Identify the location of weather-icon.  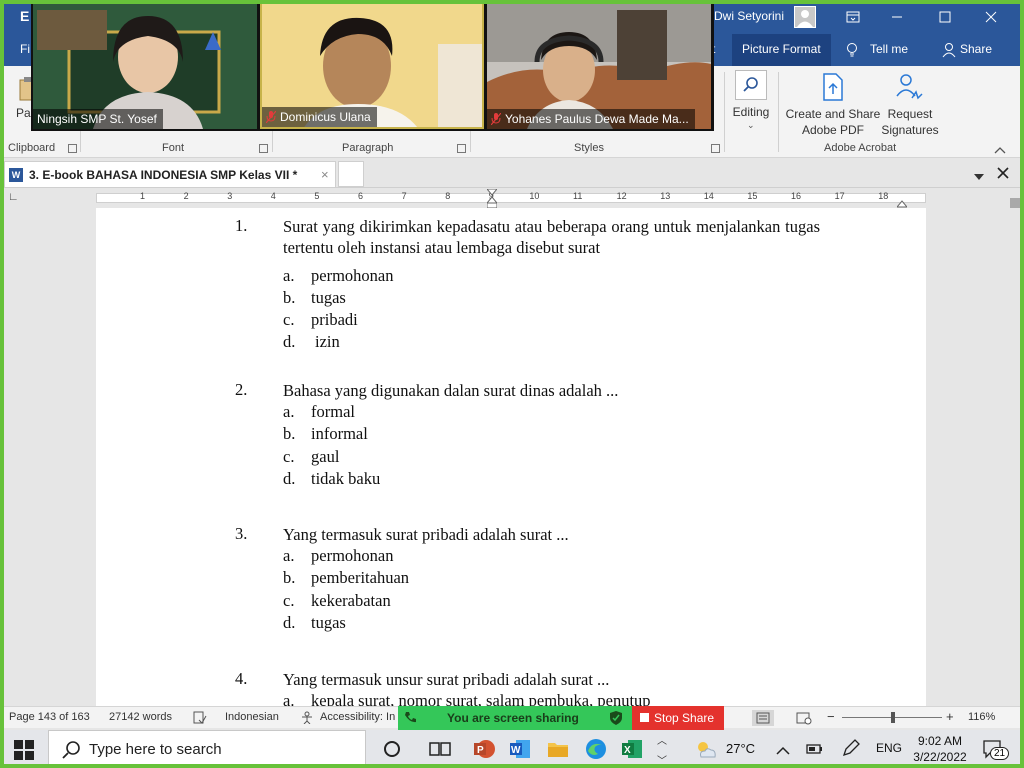
(706, 751).